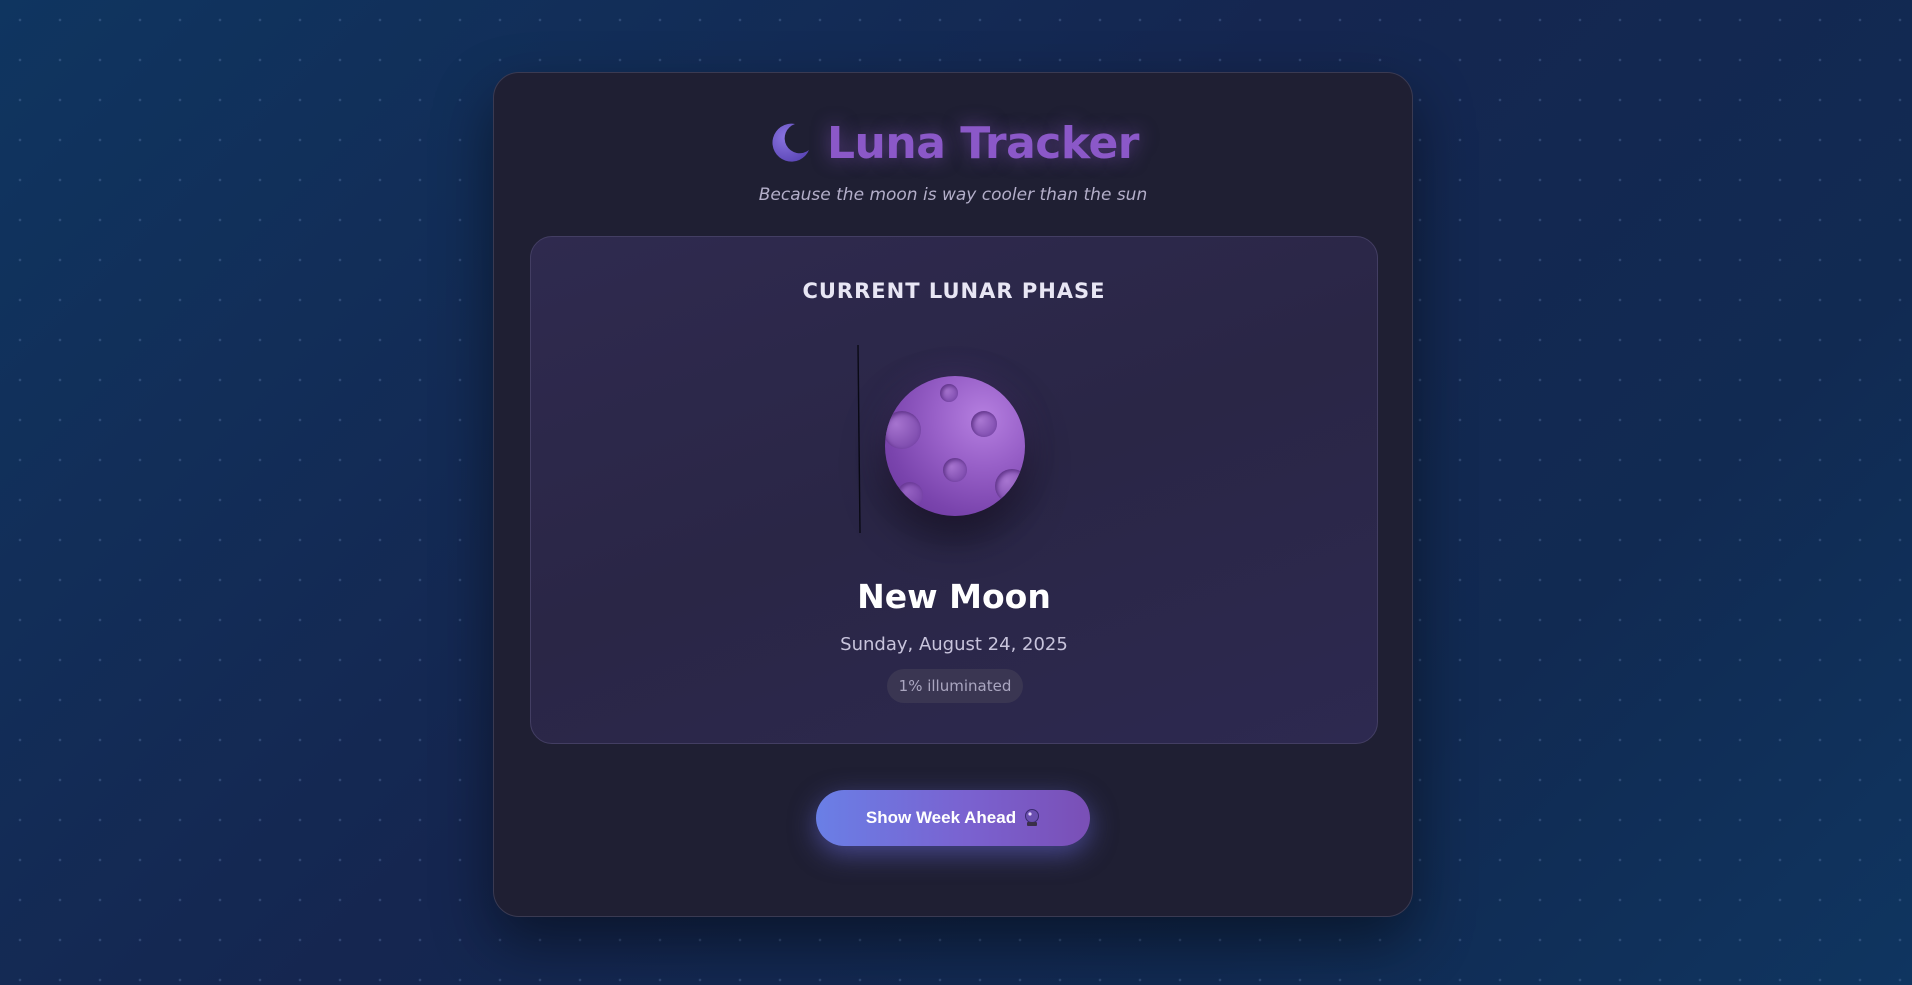 The width and height of the screenshot is (1912, 985). What do you see at coordinates (955, 686) in the screenshot?
I see `illumination-badge: 1% illuminated` at bounding box center [955, 686].